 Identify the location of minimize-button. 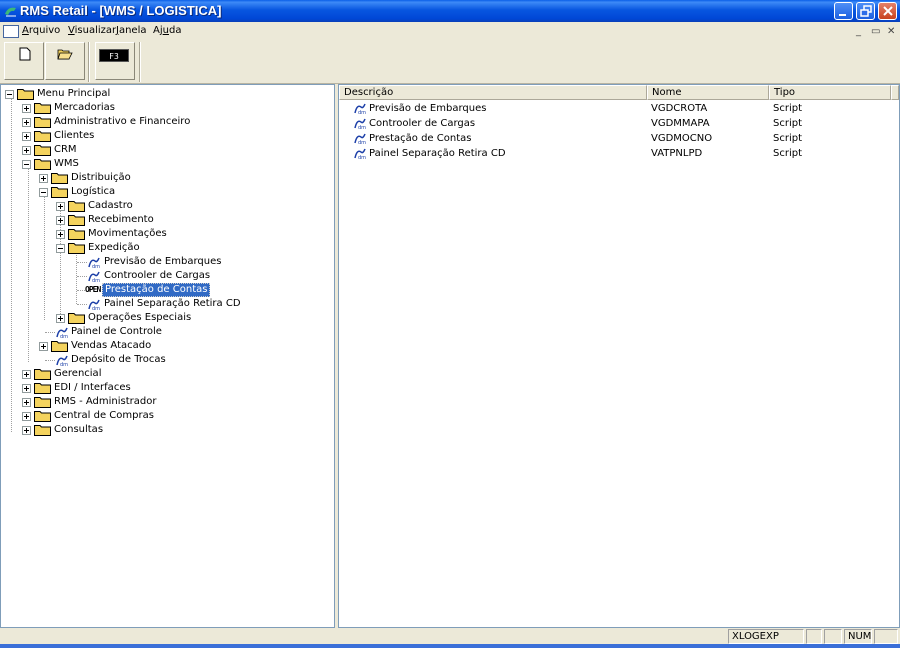
(843, 11).